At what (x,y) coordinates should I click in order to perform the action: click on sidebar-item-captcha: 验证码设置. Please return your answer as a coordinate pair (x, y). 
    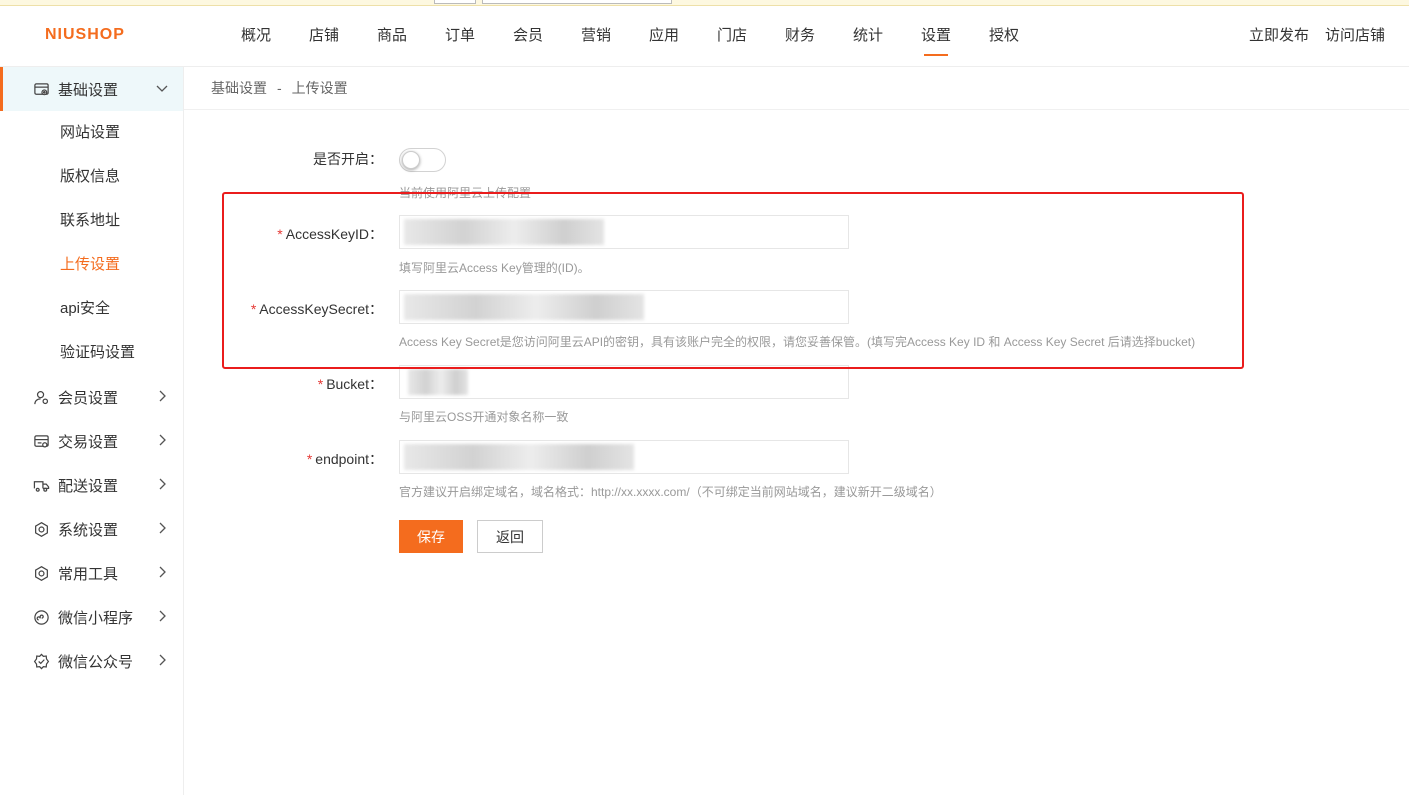
    Looking at the image, I should click on (91, 353).